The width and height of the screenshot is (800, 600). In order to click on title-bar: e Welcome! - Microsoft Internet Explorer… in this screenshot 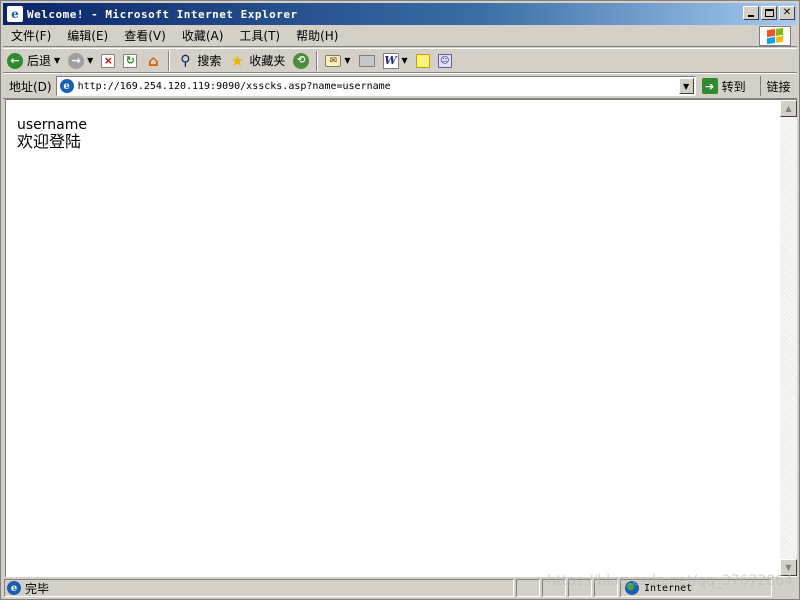, I will do `click(400, 14)`.